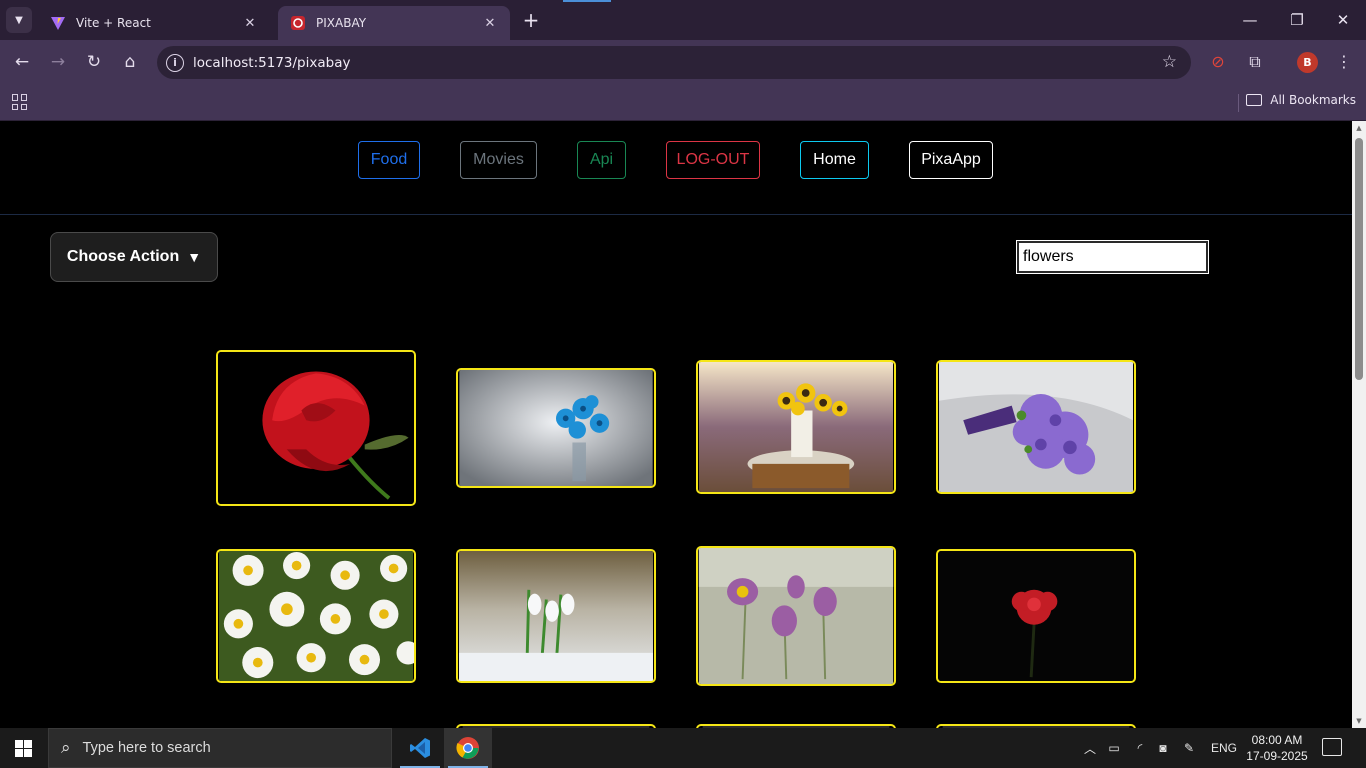  What do you see at coordinates (601, 160) in the screenshot?
I see `nav-api-button: Api` at bounding box center [601, 160].